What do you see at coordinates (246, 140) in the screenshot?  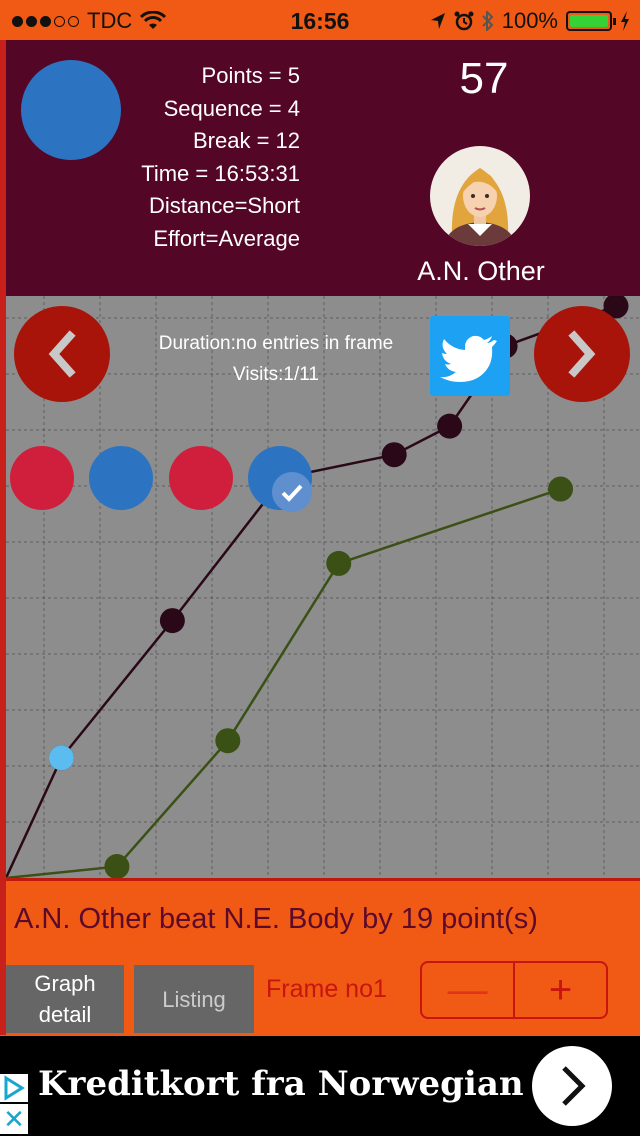 I see `stat-break: Break = 12` at bounding box center [246, 140].